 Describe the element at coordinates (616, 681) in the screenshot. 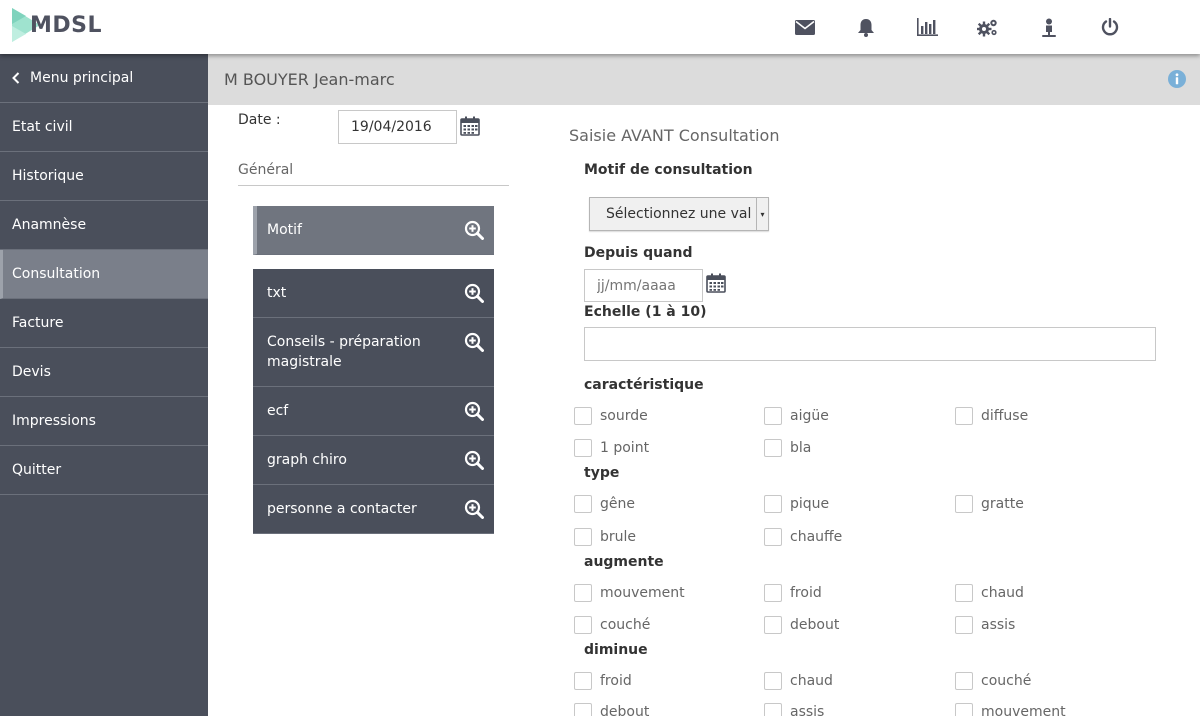

I see `checkbox-label: froid` at that location.